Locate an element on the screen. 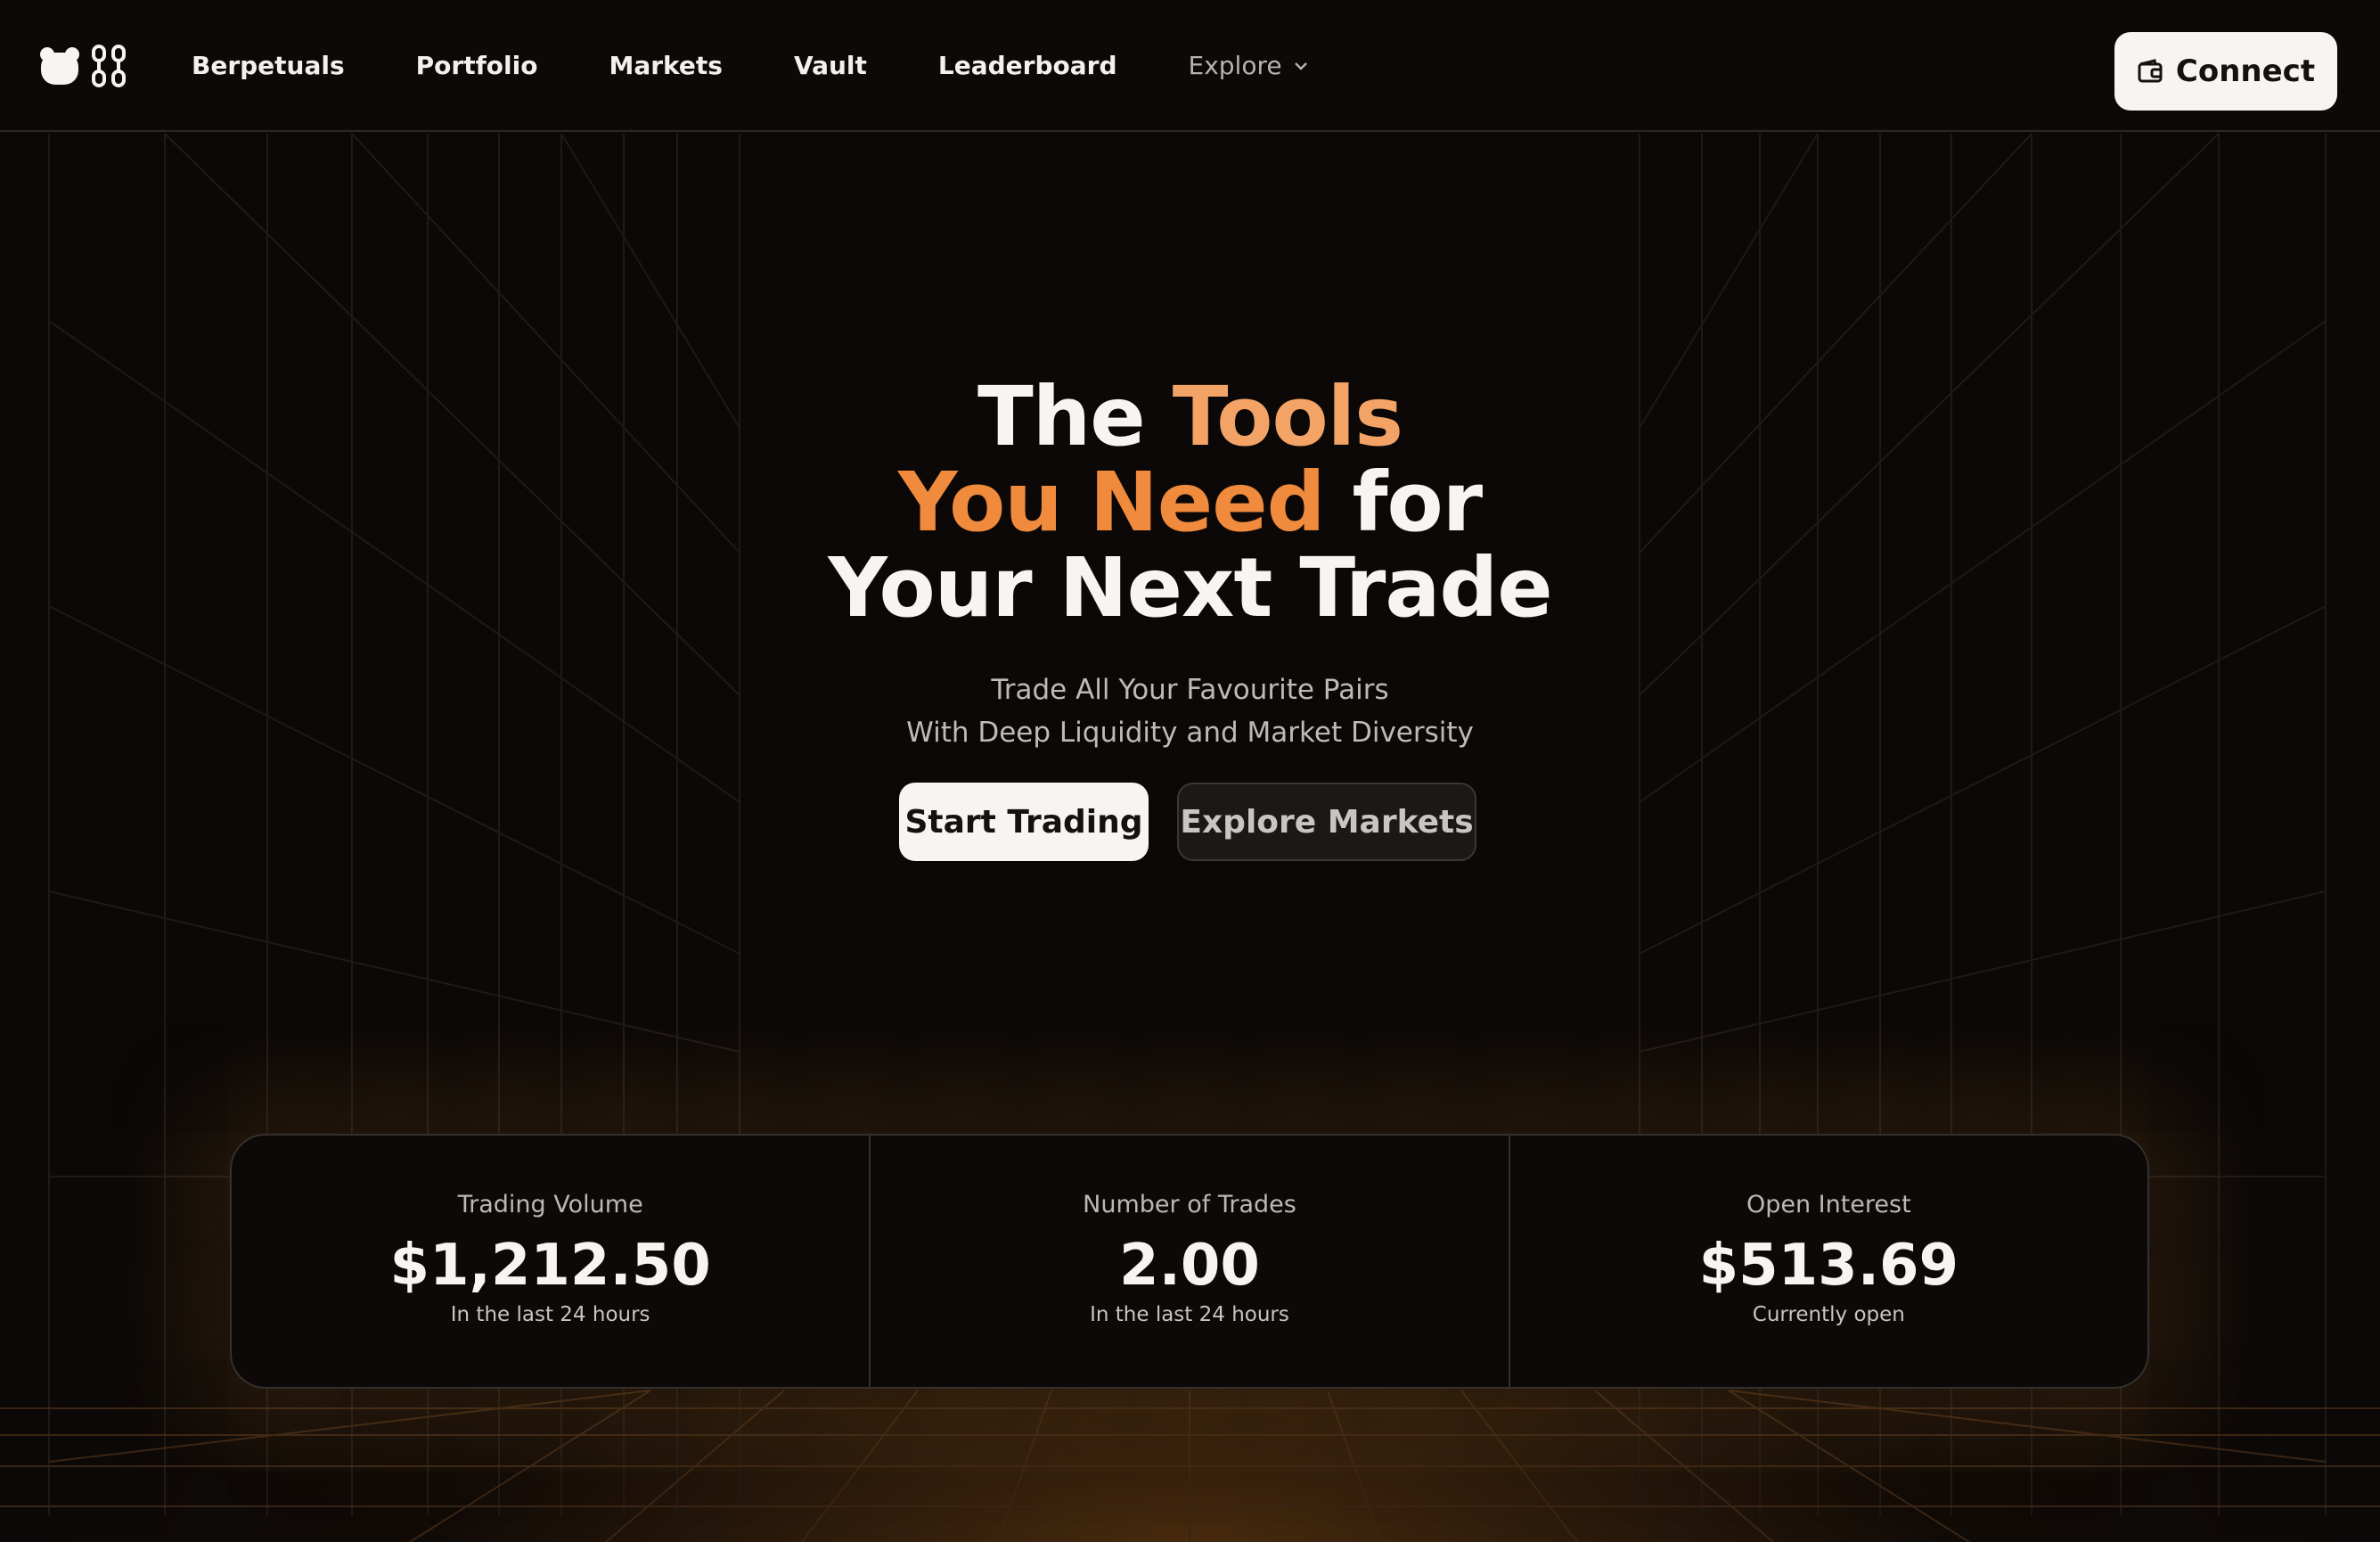  nav-link-vault: Vault is located at coordinates (831, 66).